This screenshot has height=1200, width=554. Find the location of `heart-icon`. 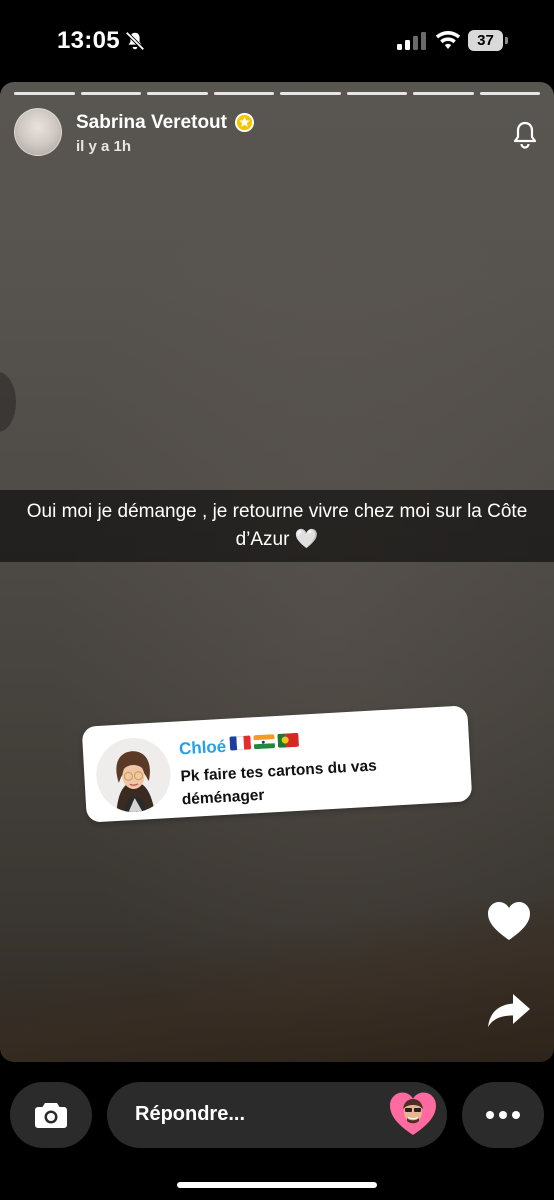

heart-icon is located at coordinates (509, 921).